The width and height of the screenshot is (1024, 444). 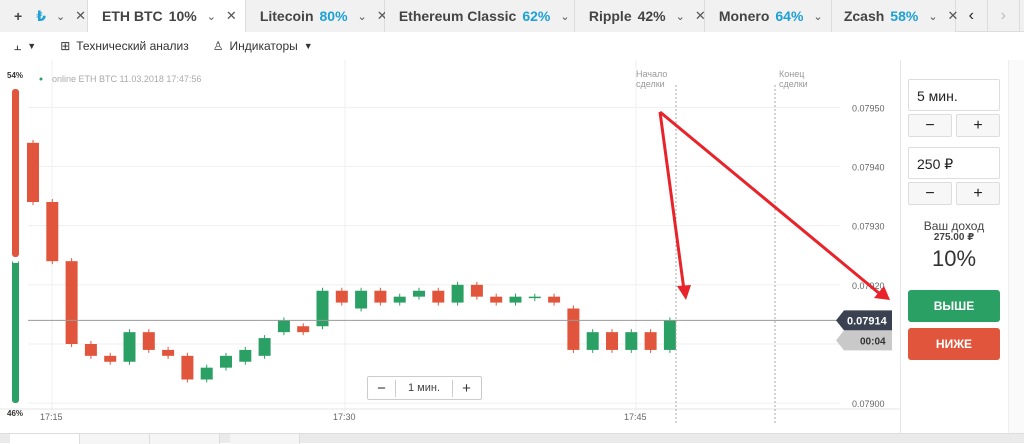 I want to click on amount-decrease-button: −, so click(x=930, y=193).